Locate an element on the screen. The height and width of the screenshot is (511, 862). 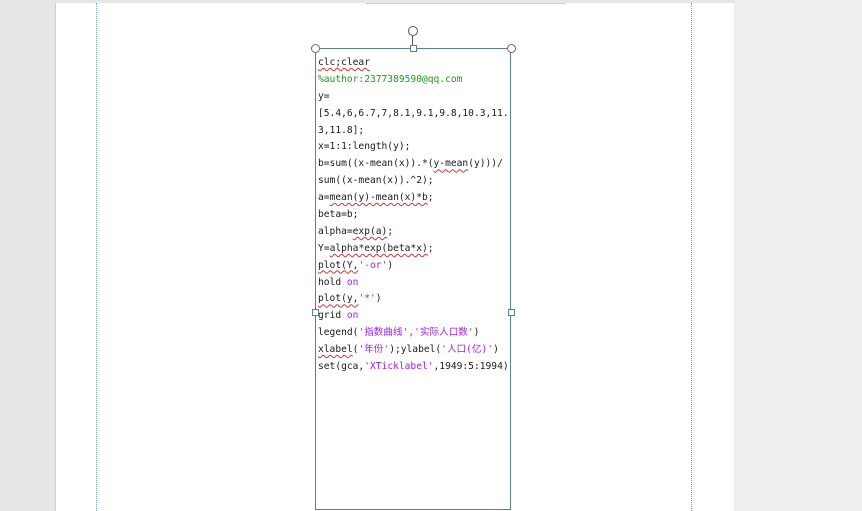
code-token: [5.4,6,6.7,7,8.1,9.1,9.8,10.3,11. is located at coordinates (413, 113).